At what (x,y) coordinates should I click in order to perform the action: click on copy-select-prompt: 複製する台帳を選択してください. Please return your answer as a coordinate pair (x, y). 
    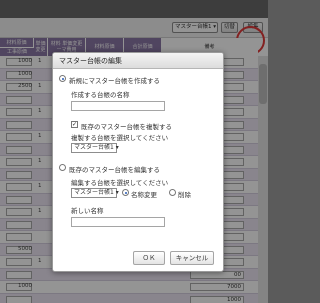
    Looking at the image, I should click on (120, 138).